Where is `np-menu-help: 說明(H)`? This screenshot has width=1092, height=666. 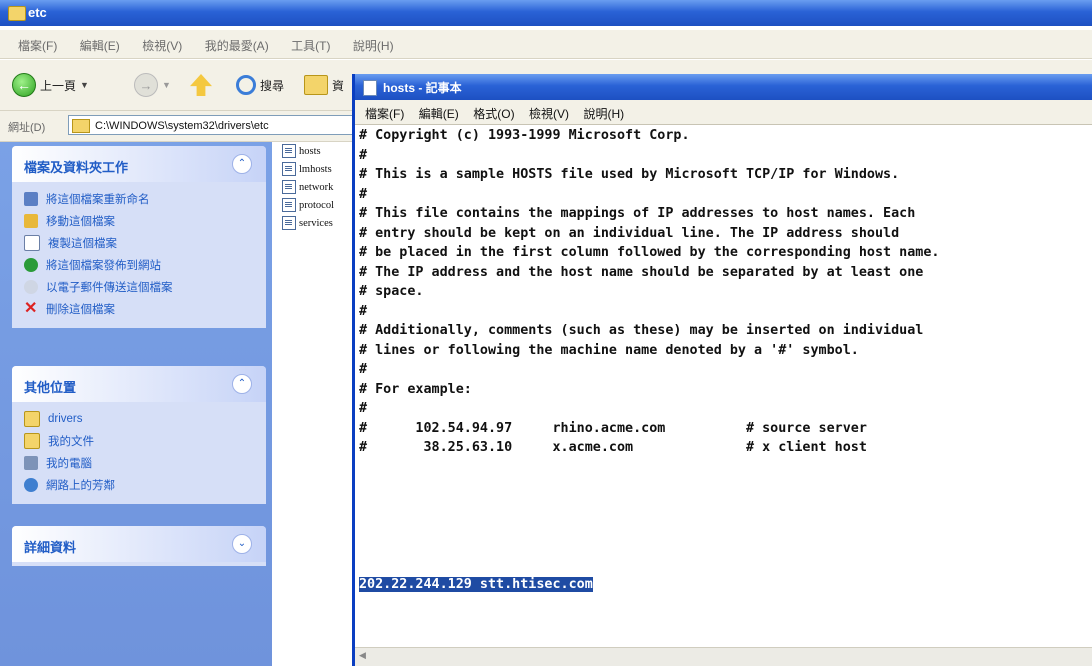 np-menu-help: 說明(H) is located at coordinates (603, 113).